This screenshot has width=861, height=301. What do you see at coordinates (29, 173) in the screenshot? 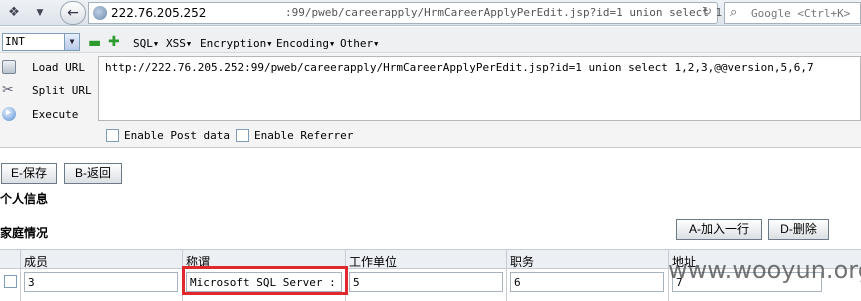
I see `save-button: E-保存` at bounding box center [29, 173].